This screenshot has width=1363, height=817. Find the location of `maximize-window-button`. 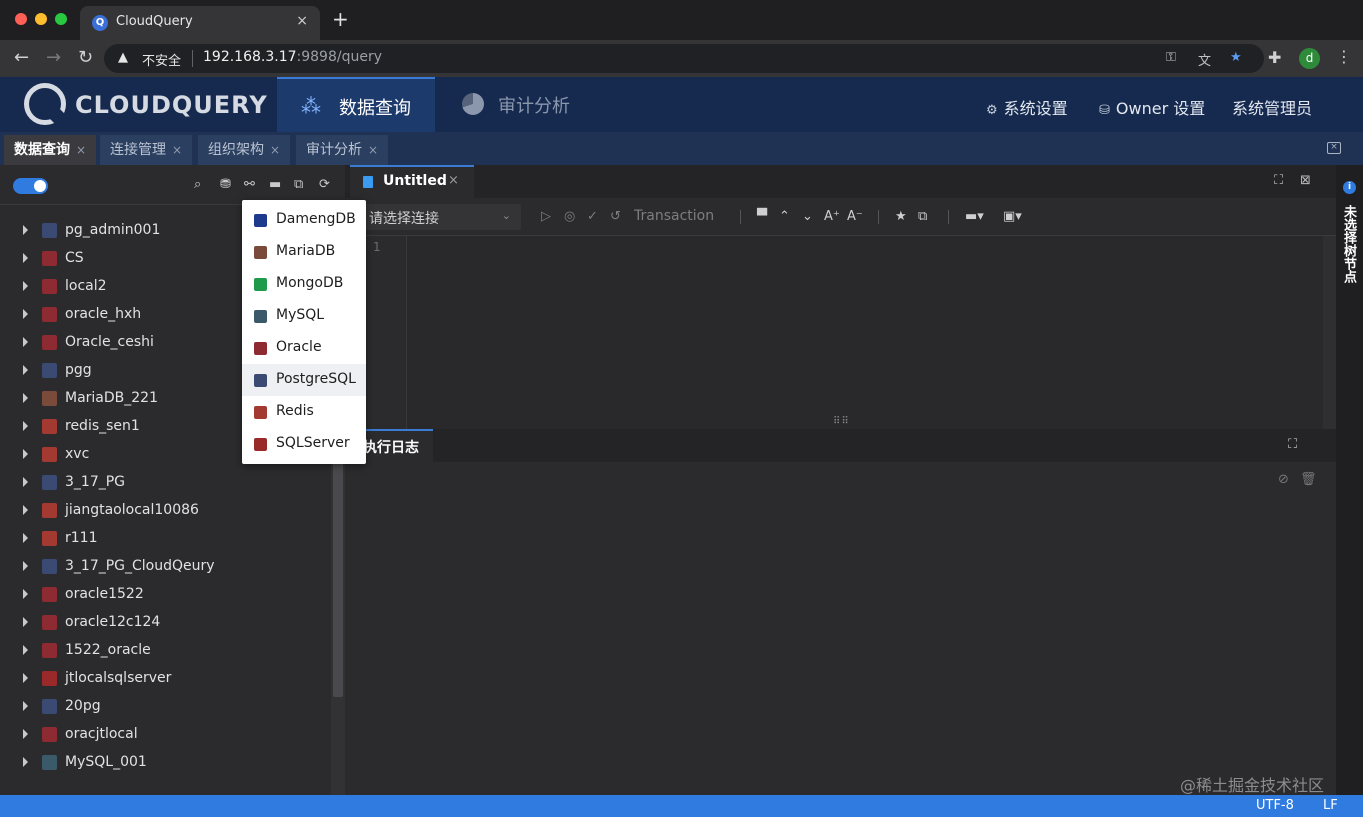

maximize-window-button is located at coordinates (61, 19).